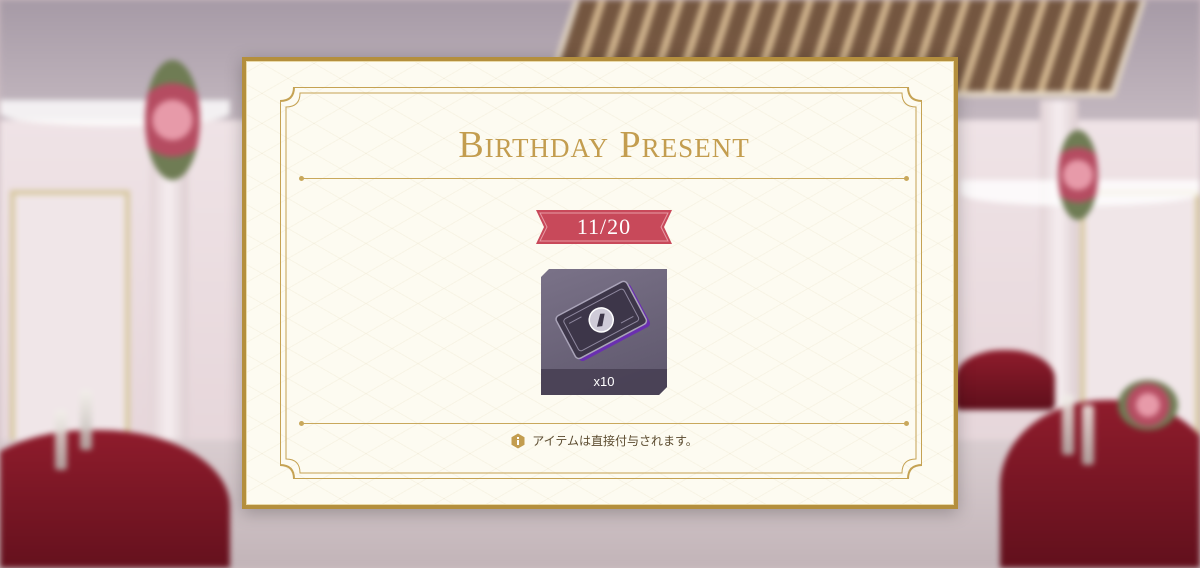 The image size is (1200, 568). Describe the element at coordinates (604, 381) in the screenshot. I see `item-quantity: x10` at that location.